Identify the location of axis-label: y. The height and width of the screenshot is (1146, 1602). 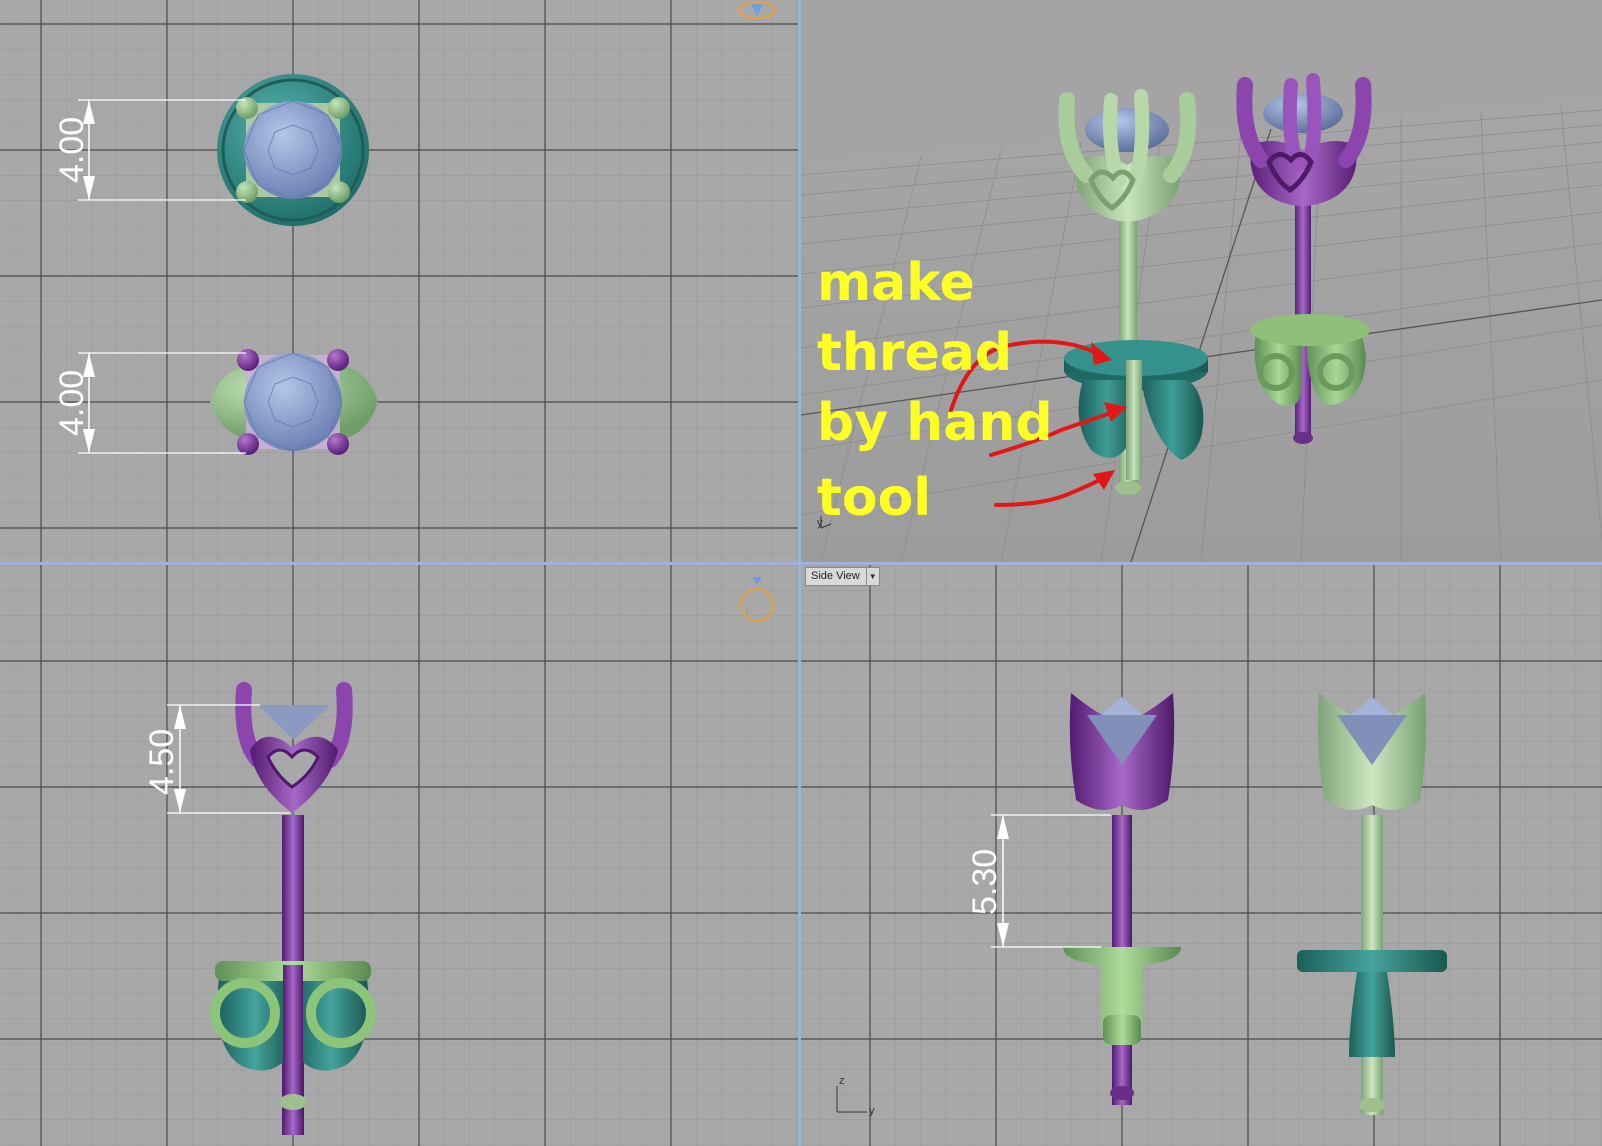
(820, 523).